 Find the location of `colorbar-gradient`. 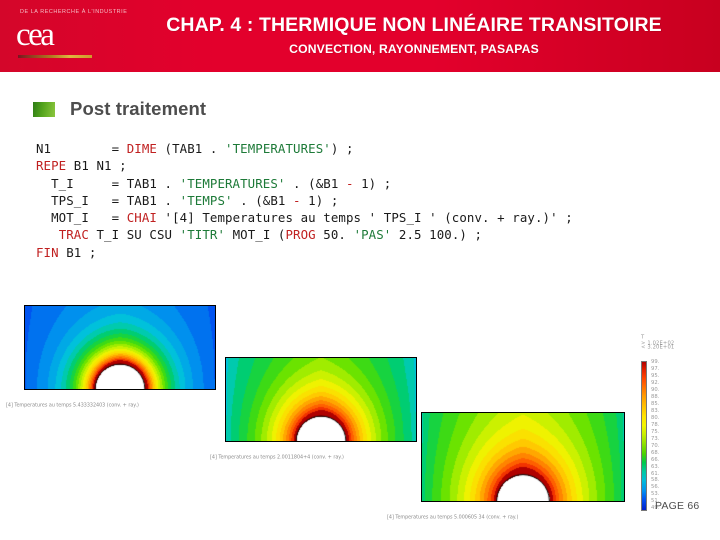

colorbar-gradient is located at coordinates (644, 436).